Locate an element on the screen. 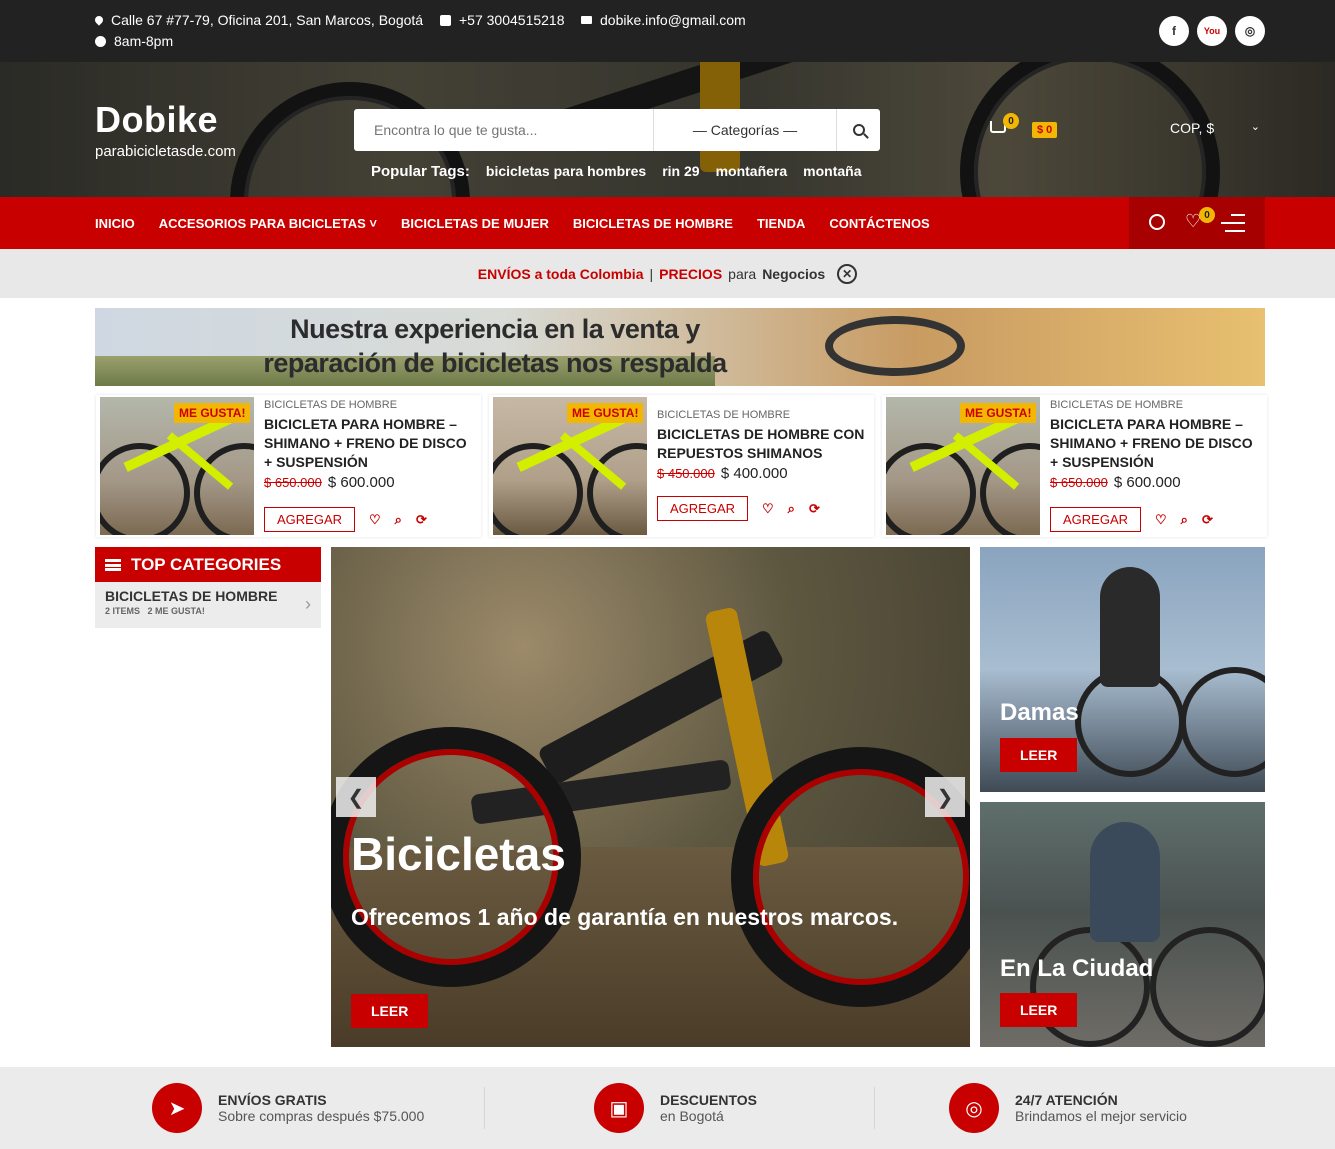 The image size is (1335, 1149). feature-discounts: ▣ DESCUENTOS en Bogotá is located at coordinates (675, 1108).